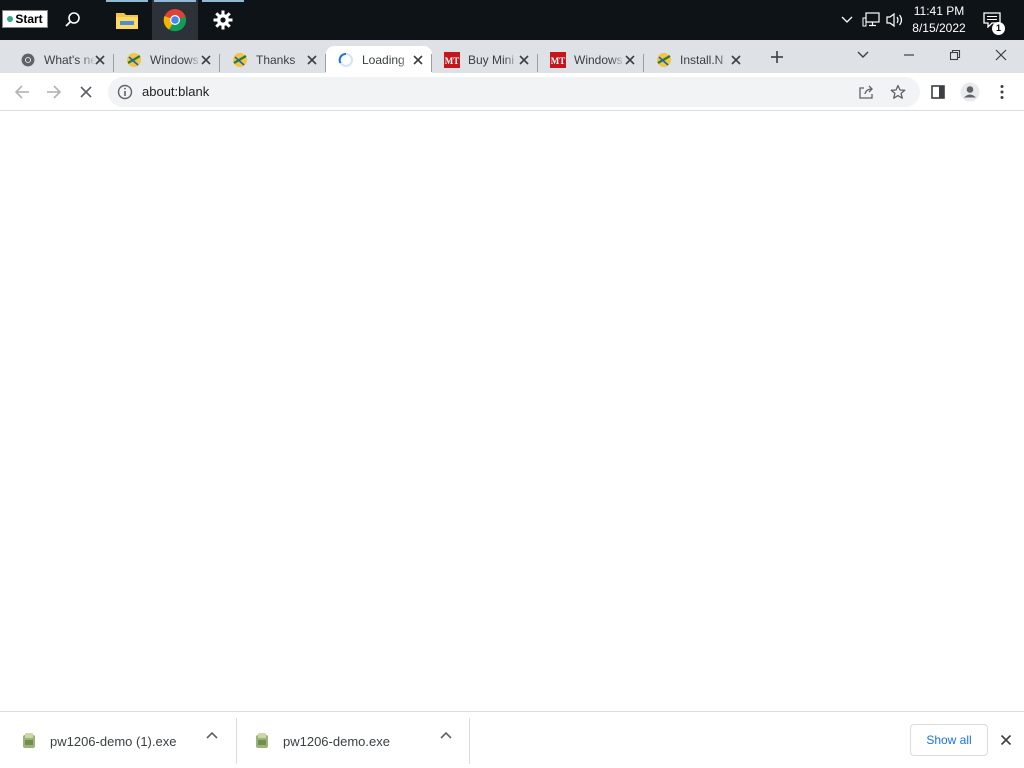 This screenshot has height=768, width=1024. I want to click on minimize-icon, so click(909, 55).